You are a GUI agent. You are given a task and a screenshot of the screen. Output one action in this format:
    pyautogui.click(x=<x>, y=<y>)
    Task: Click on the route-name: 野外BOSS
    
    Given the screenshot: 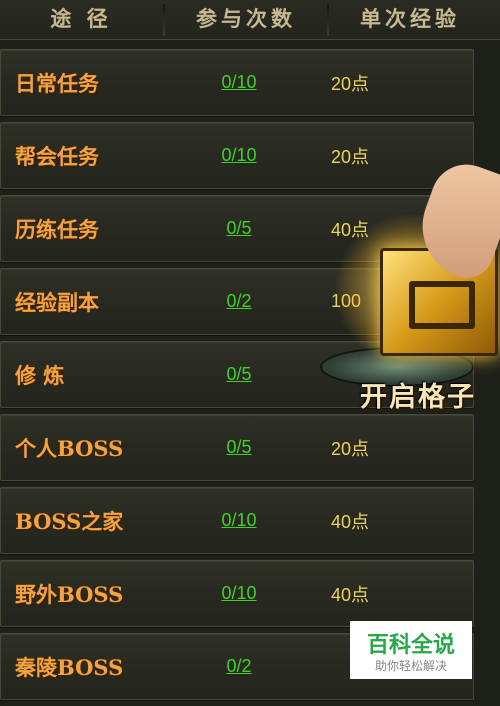 What is the action you would take?
    pyautogui.click(x=69, y=594)
    